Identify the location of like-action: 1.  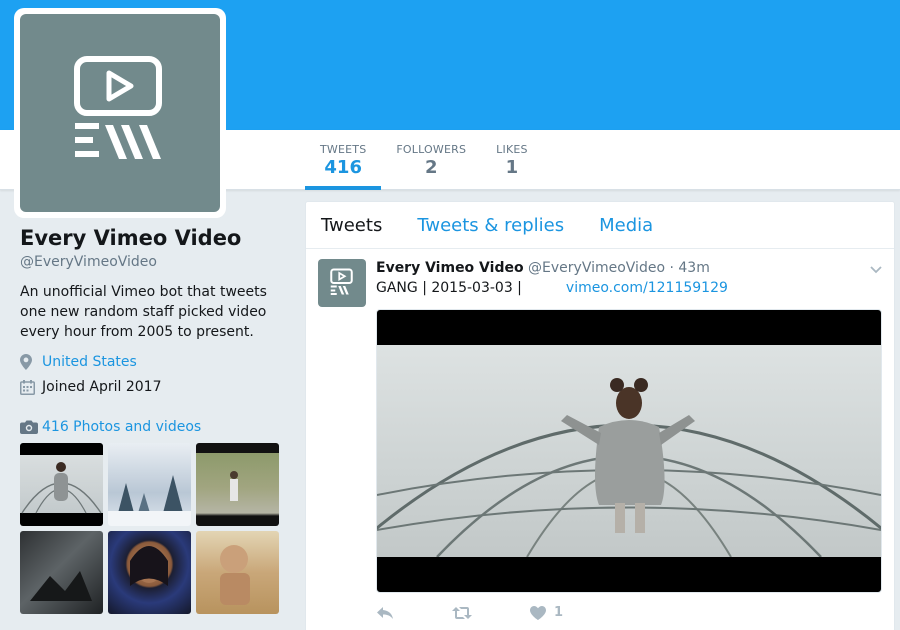
(546, 612).